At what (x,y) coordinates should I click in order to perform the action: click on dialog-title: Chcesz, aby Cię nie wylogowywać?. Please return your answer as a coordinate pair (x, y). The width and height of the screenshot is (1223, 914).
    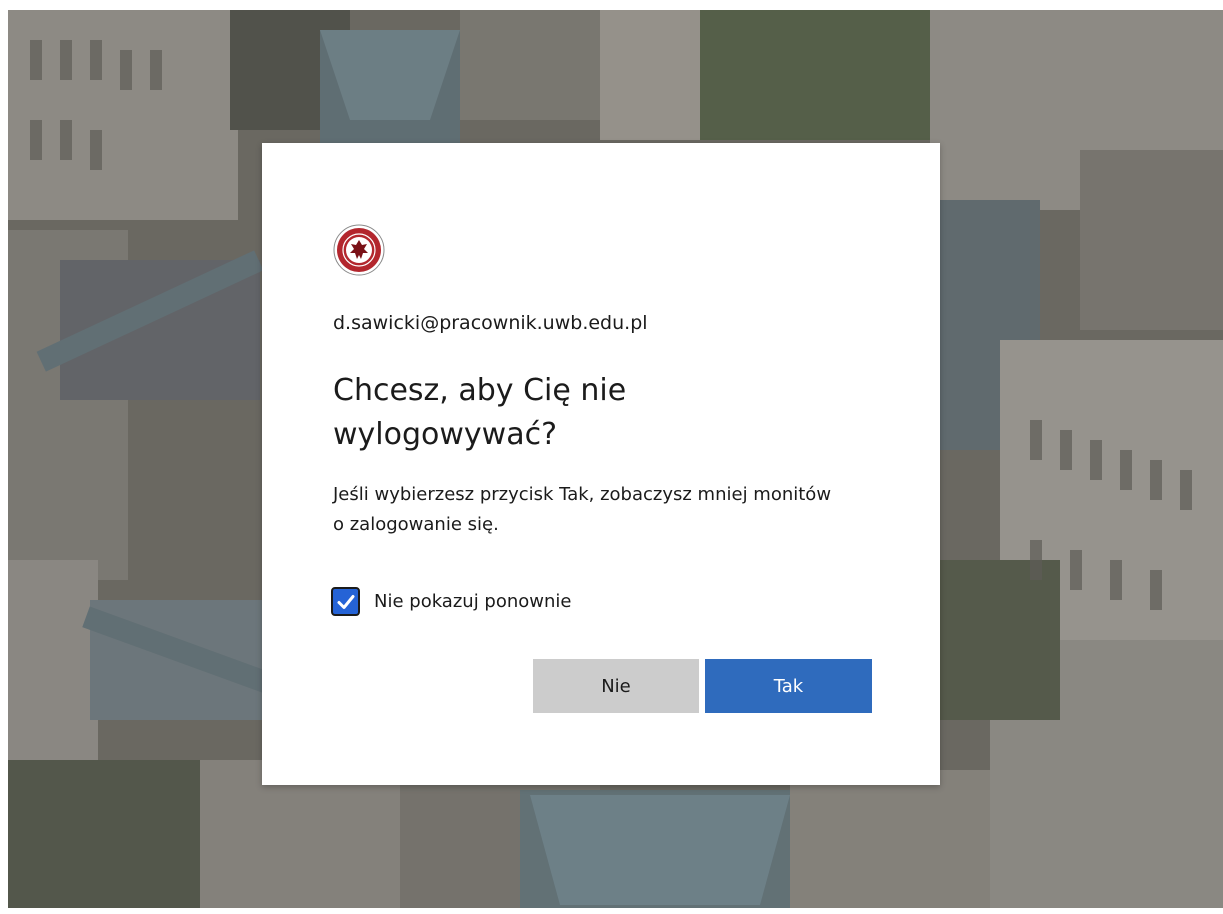
    Looking at the image, I should click on (480, 412).